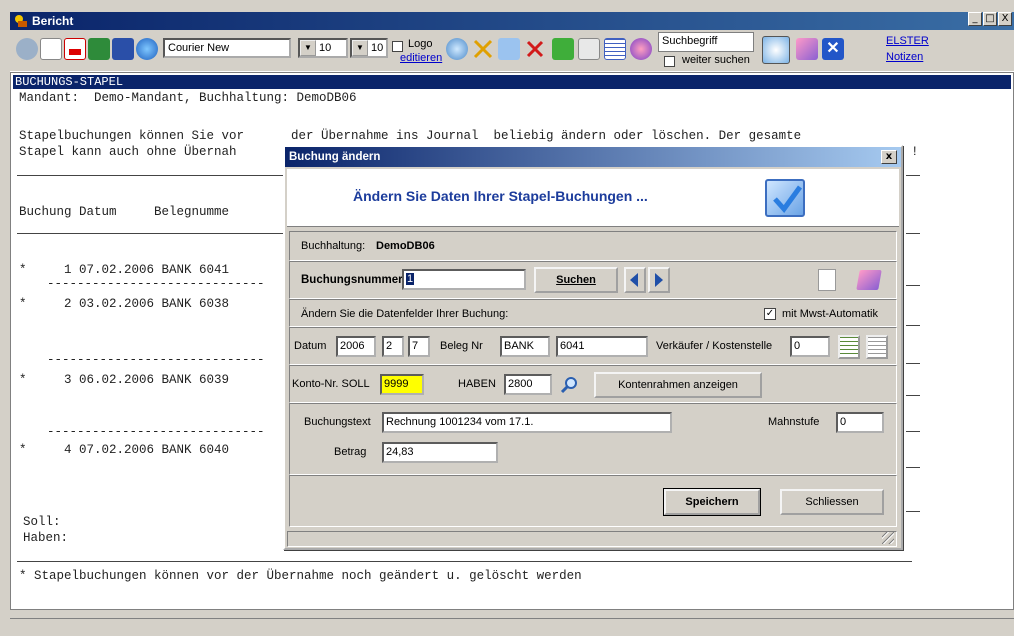 The image size is (1014, 636). What do you see at coordinates (889, 157) in the screenshot?
I see `dialog-close-button: x` at bounding box center [889, 157].